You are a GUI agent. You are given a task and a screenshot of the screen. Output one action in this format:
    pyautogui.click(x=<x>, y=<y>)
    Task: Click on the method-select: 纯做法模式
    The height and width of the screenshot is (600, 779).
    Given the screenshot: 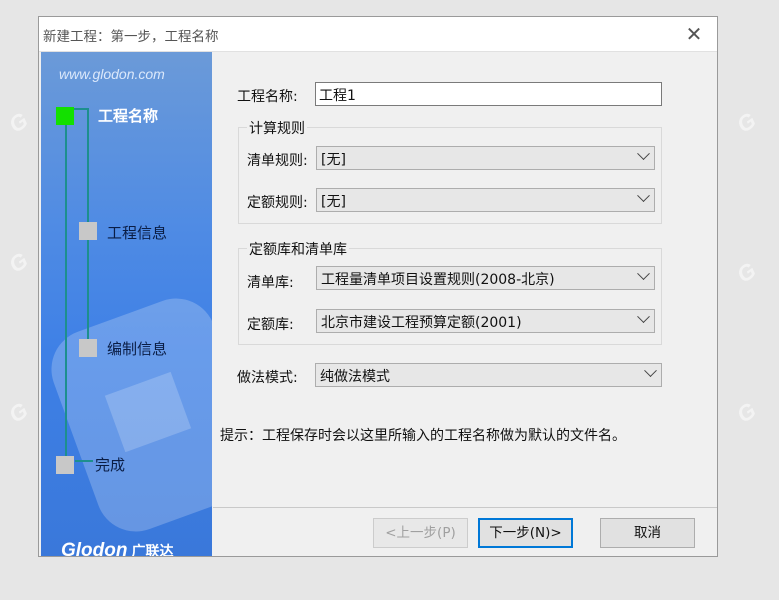 What is the action you would take?
    pyautogui.click(x=488, y=375)
    